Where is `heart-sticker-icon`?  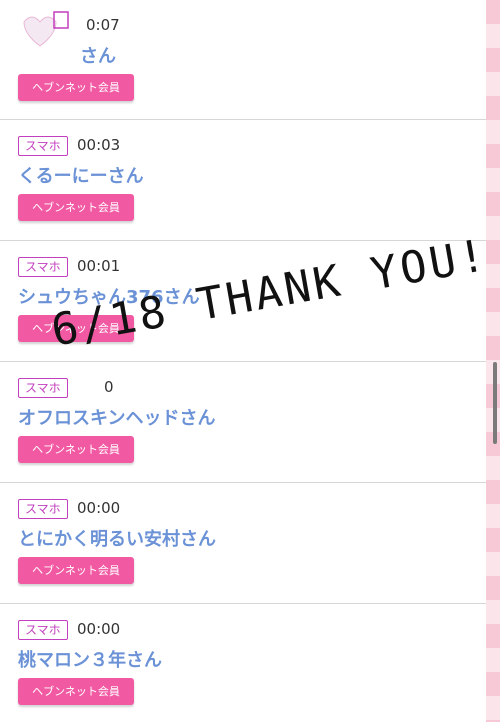
heart-sticker-icon is located at coordinates (44, 32).